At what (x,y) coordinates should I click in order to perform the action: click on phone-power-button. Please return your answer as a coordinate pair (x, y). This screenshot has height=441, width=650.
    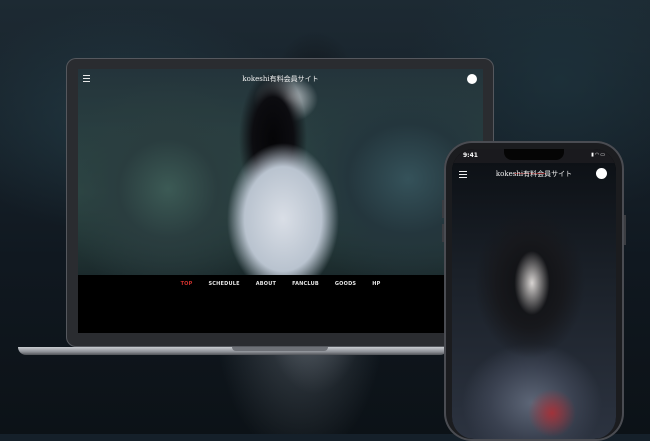
    Looking at the image, I should click on (625, 230).